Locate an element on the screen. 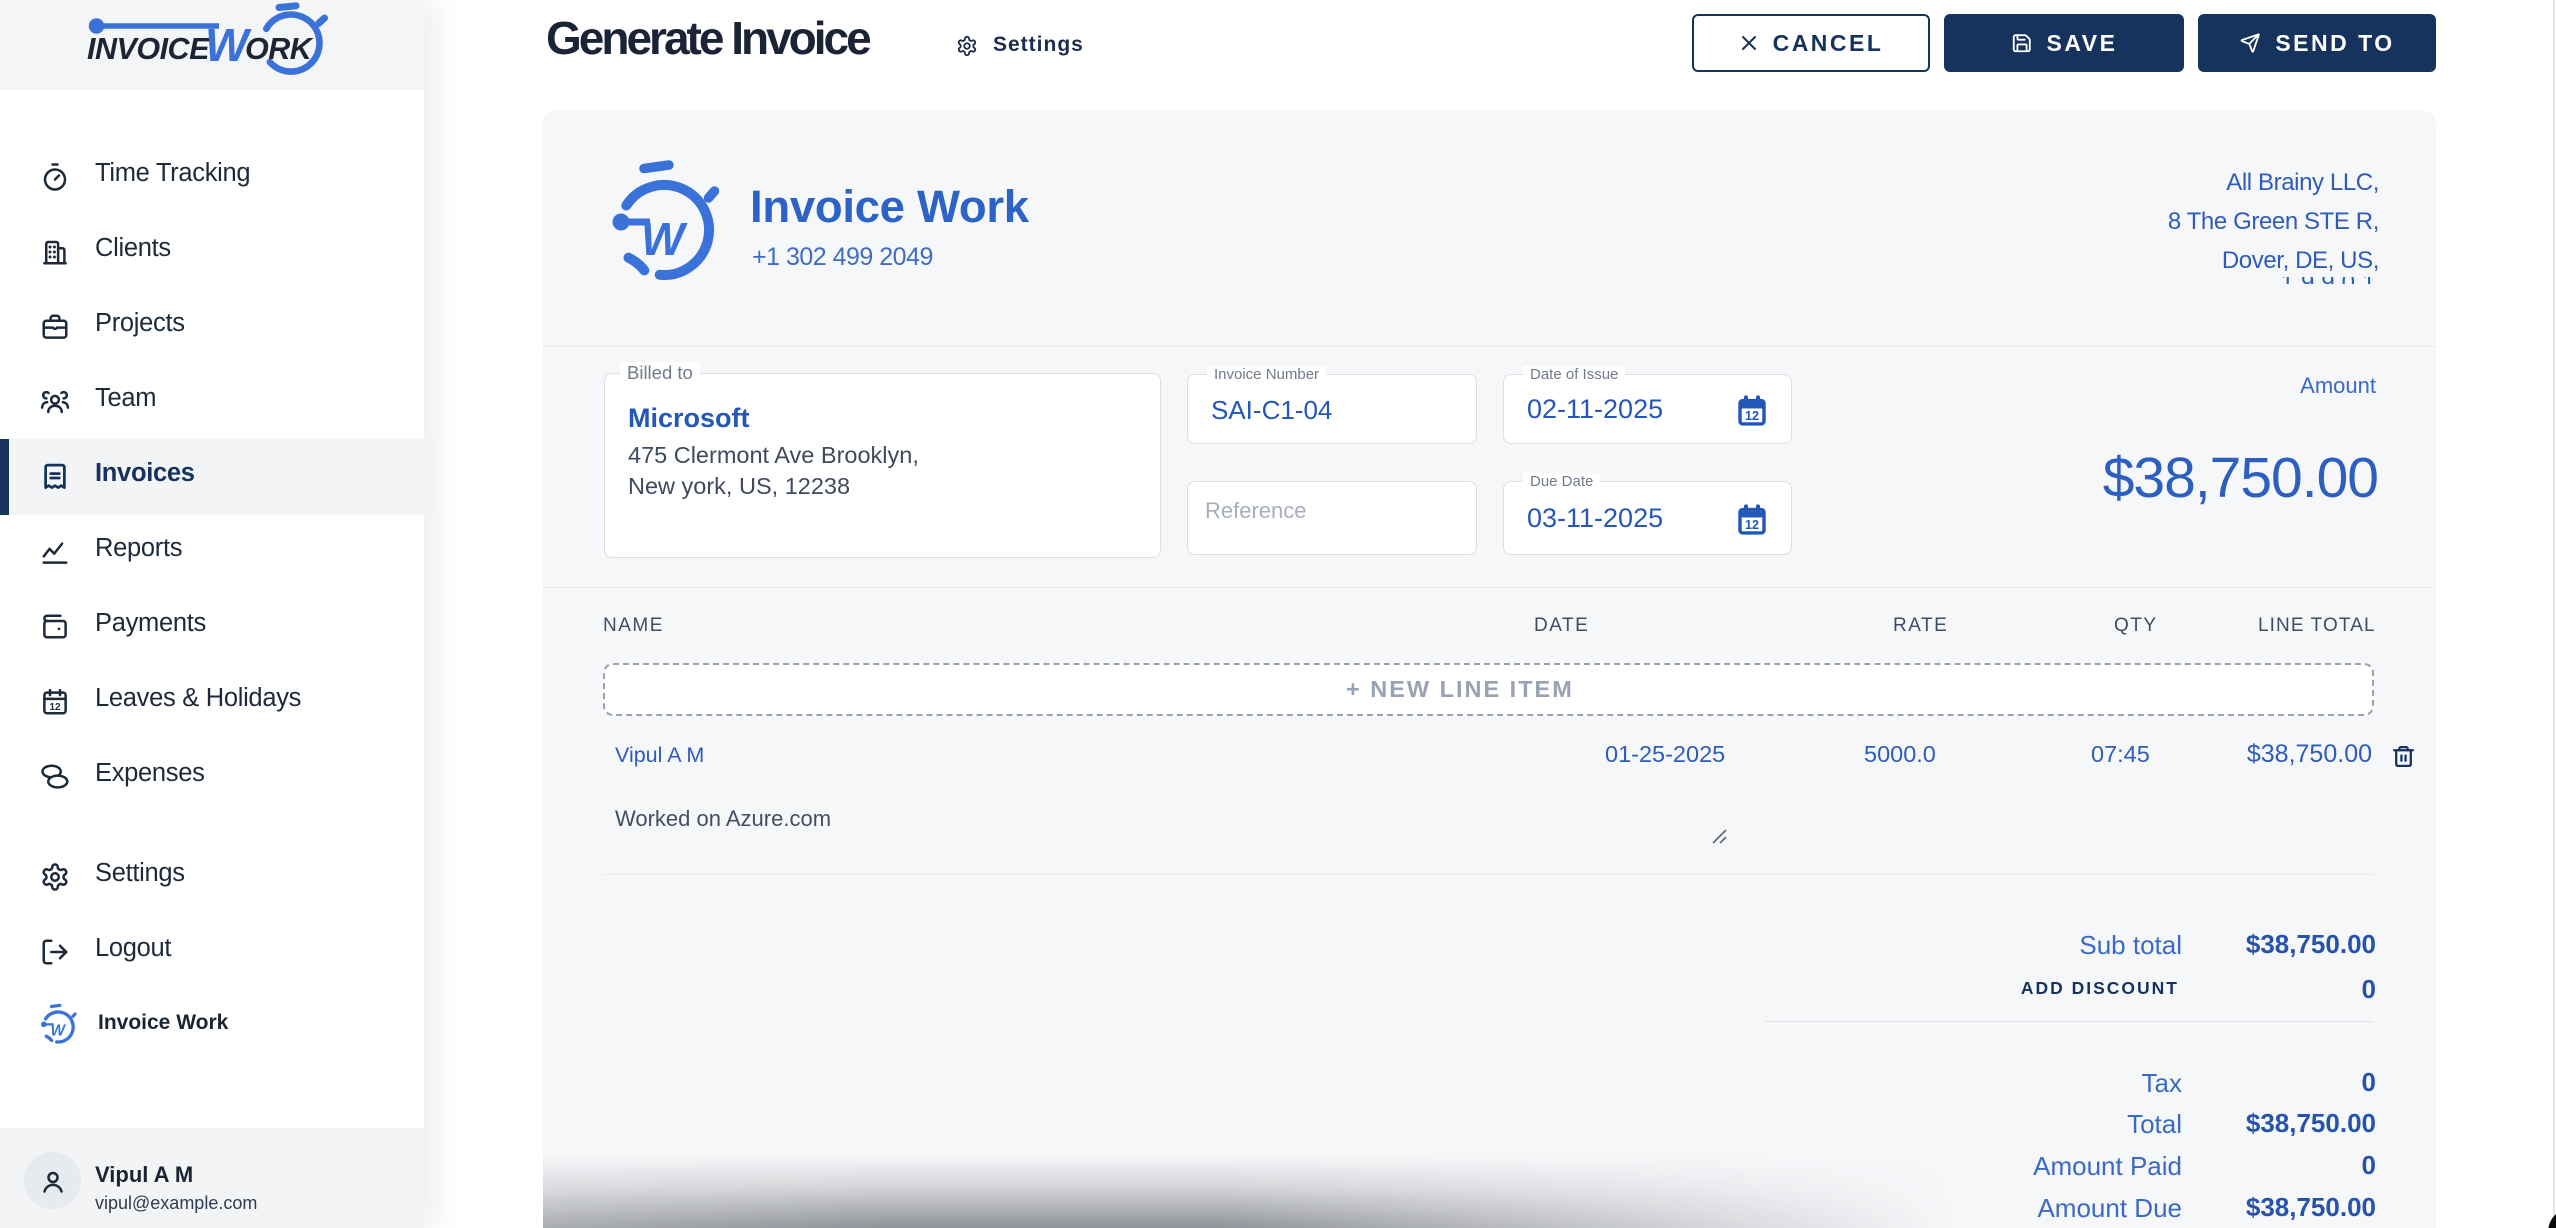 This screenshot has height=1228, width=2556. svg-text: INVOICE is located at coordinates (149, 49).